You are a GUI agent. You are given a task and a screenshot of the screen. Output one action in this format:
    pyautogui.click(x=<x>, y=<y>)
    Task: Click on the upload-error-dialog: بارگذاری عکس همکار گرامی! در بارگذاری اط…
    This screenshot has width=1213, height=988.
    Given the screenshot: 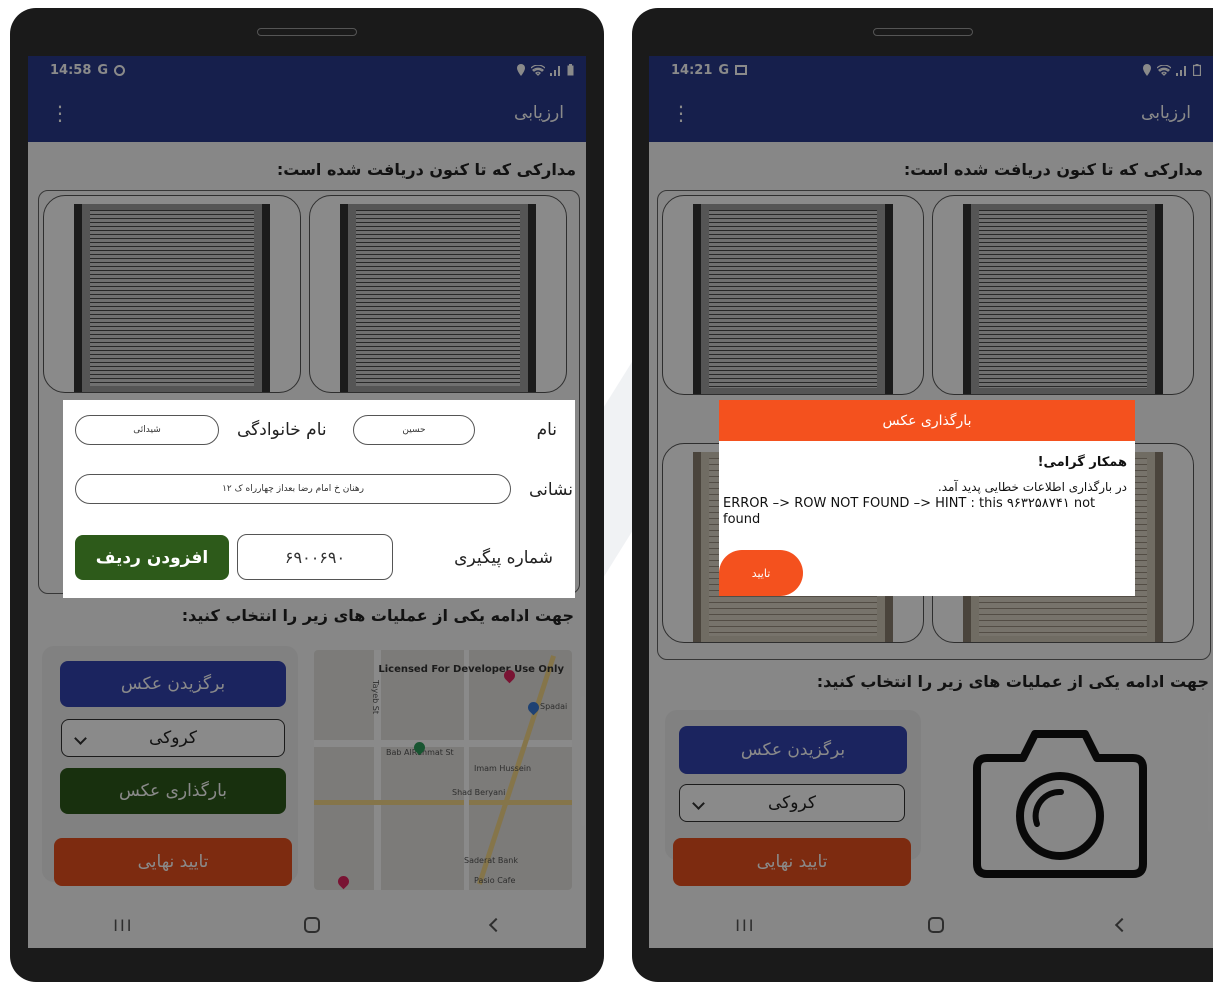 What is the action you would take?
    pyautogui.click(x=927, y=498)
    